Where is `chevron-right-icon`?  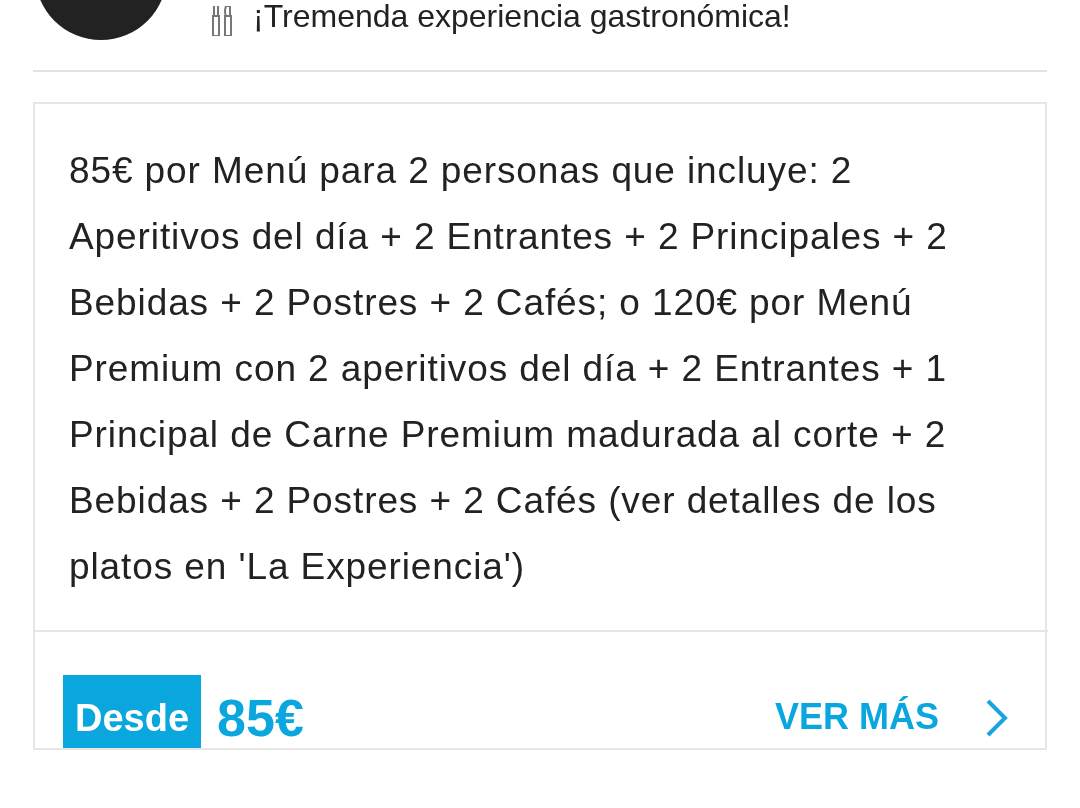 chevron-right-icon is located at coordinates (997, 718).